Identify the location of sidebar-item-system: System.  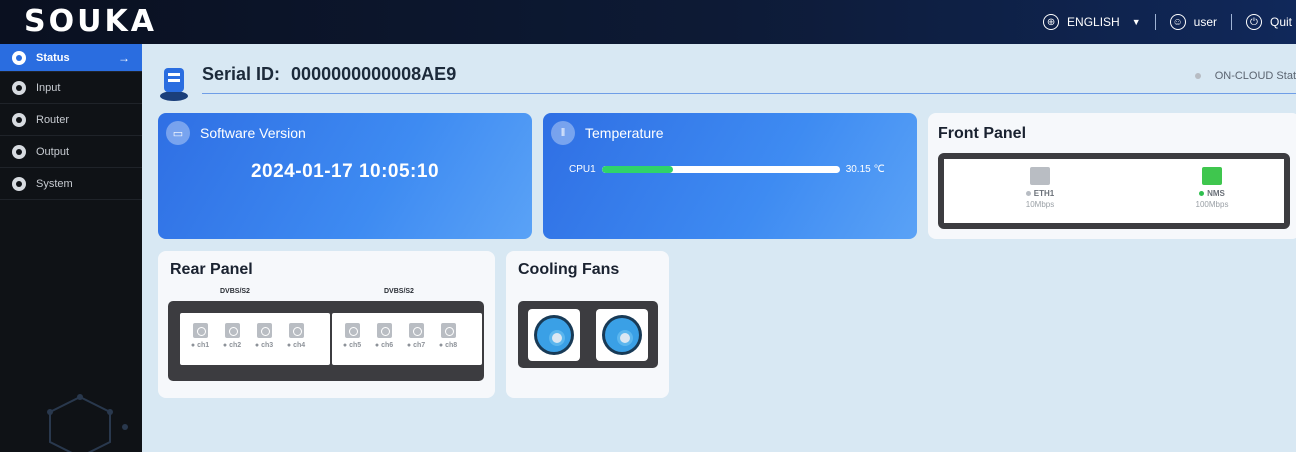
(71, 184).